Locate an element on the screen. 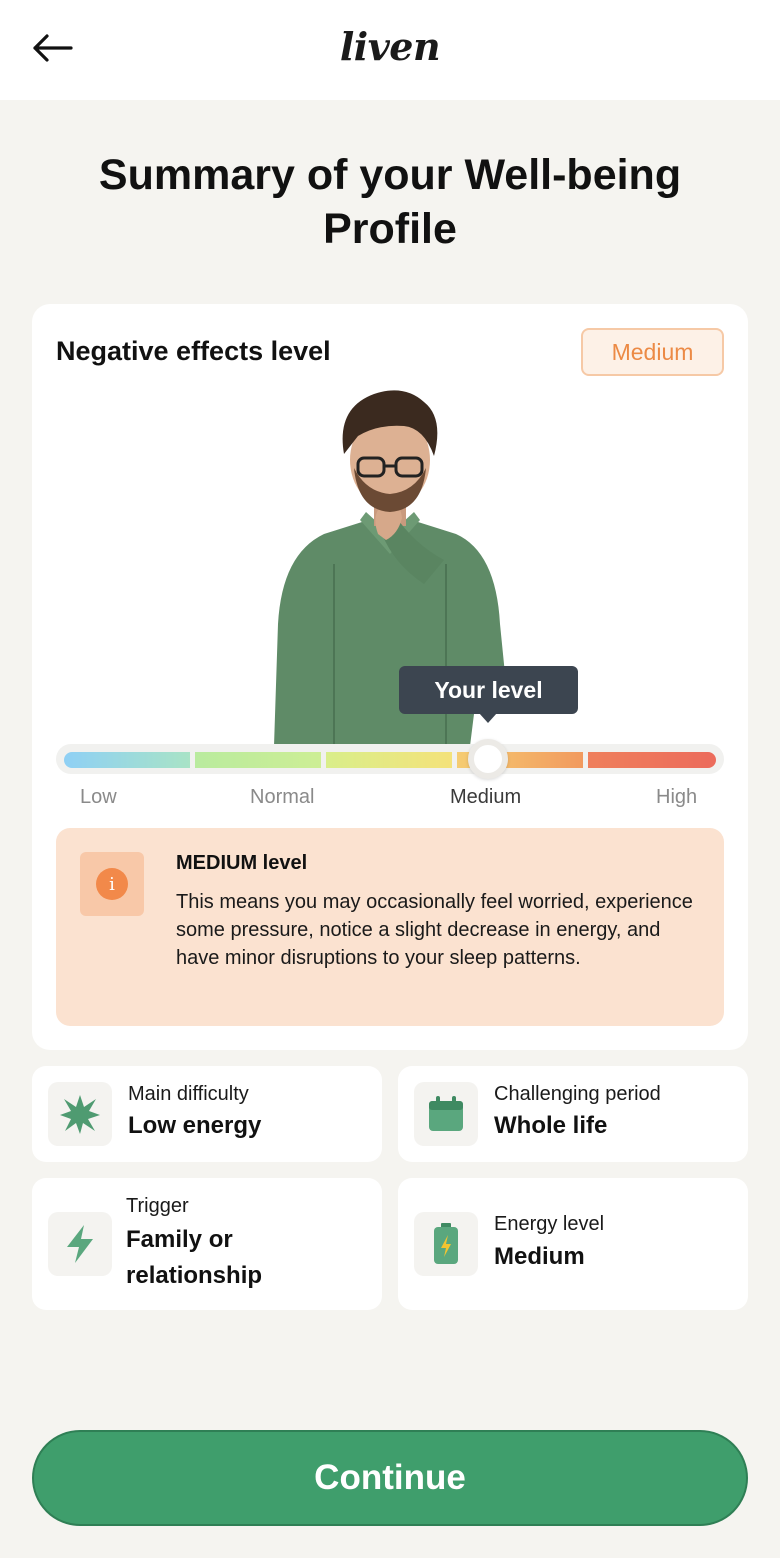  card-title: Negative effects level is located at coordinates (193, 351).